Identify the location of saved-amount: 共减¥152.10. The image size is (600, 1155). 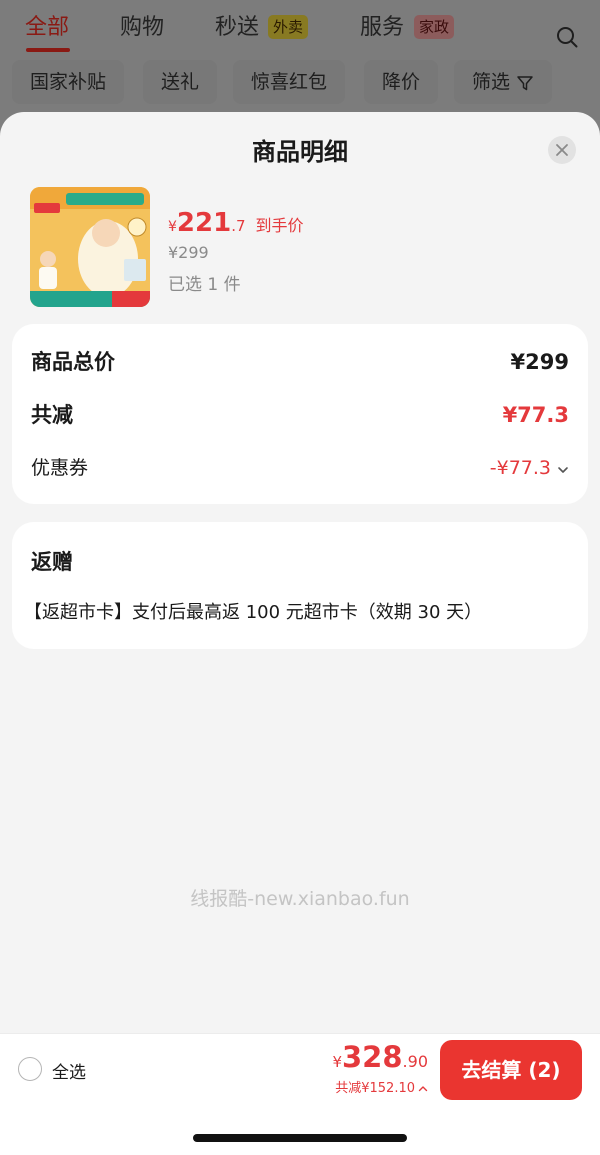
(381, 1086).